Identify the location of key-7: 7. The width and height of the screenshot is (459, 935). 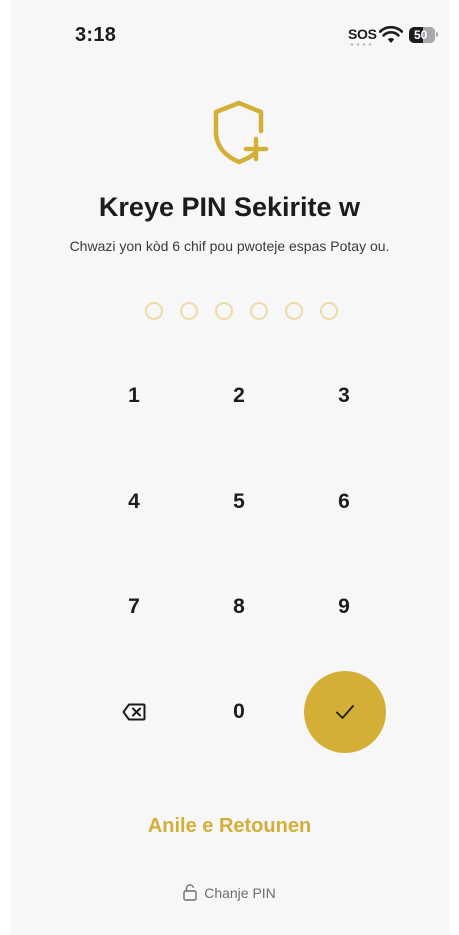
(134, 607).